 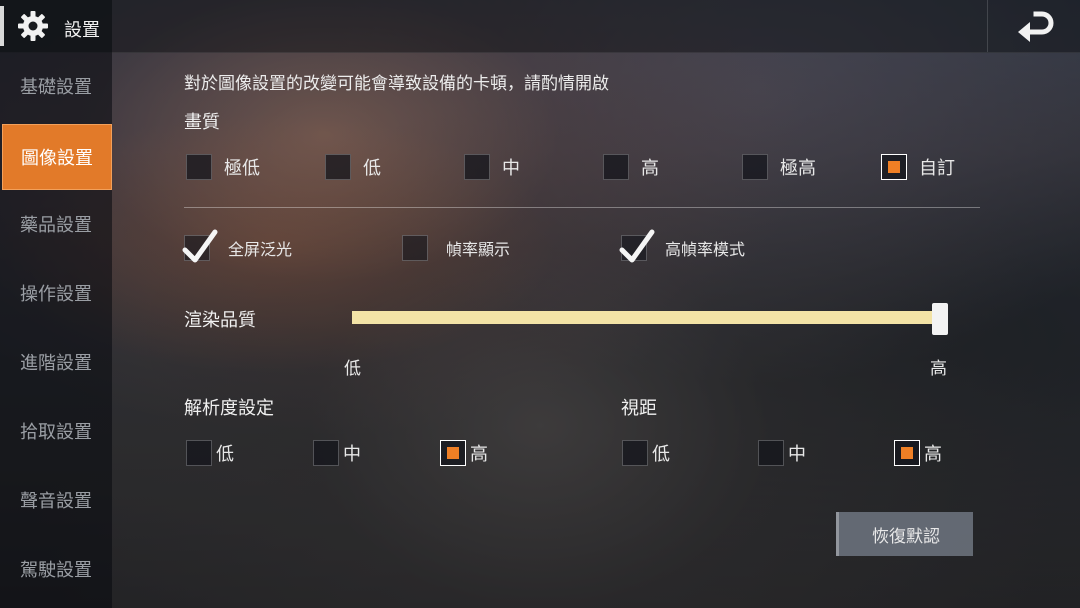 I want to click on toggle-fullscreen-bloom: 全屏泛光, so click(x=237, y=246).